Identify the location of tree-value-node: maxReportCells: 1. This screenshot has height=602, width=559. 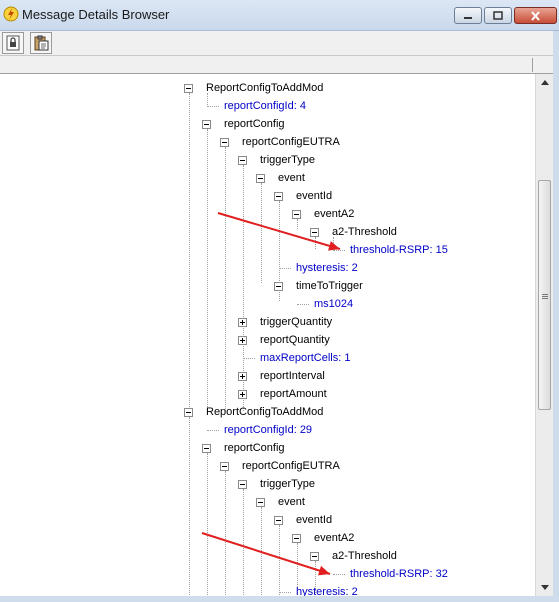
(305, 358).